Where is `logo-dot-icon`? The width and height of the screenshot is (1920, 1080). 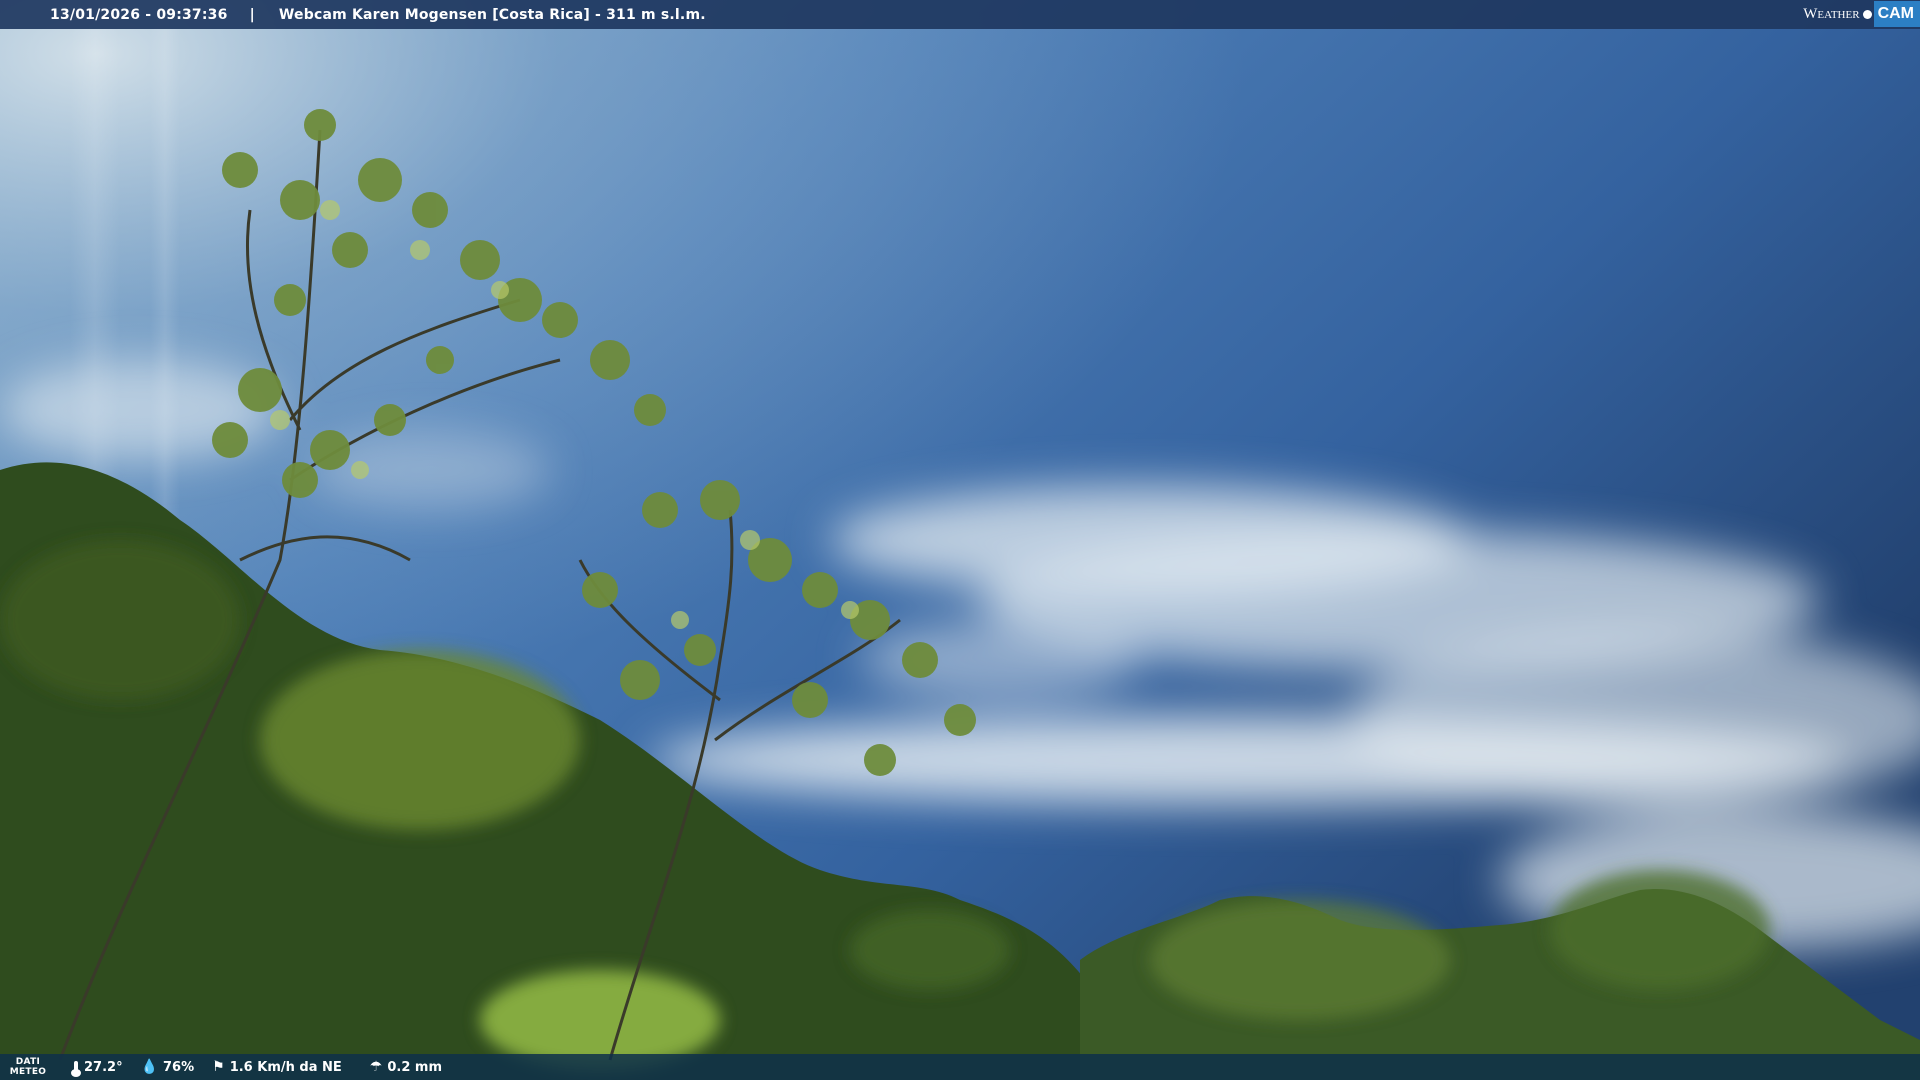
logo-dot-icon is located at coordinates (1867, 14).